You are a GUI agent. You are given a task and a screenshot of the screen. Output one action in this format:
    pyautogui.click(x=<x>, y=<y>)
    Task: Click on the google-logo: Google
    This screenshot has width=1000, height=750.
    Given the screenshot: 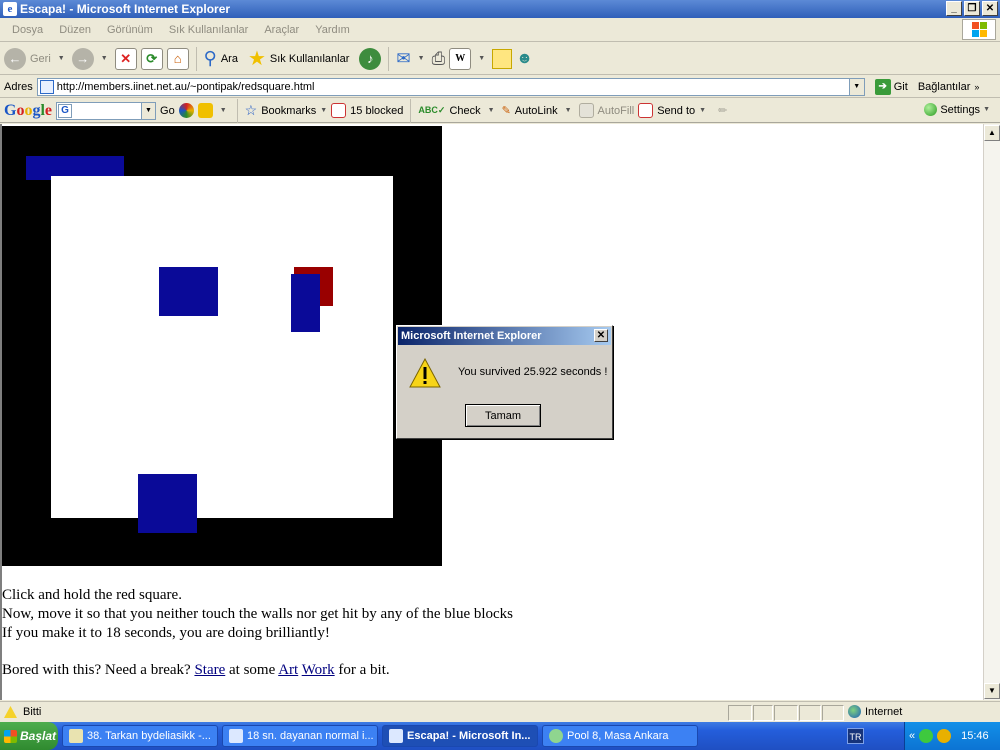 What is the action you would take?
    pyautogui.click(x=28, y=111)
    